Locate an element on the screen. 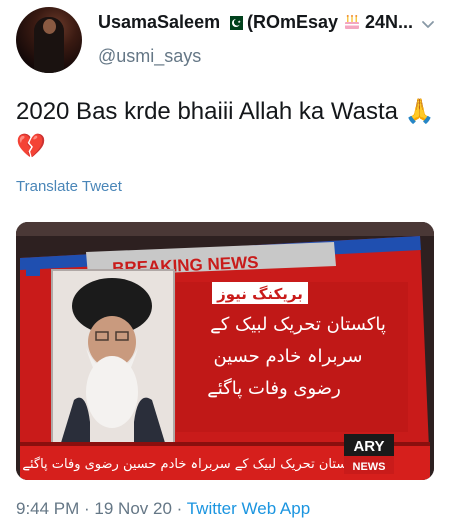  ary-logo-text: ARY is located at coordinates (368, 446).